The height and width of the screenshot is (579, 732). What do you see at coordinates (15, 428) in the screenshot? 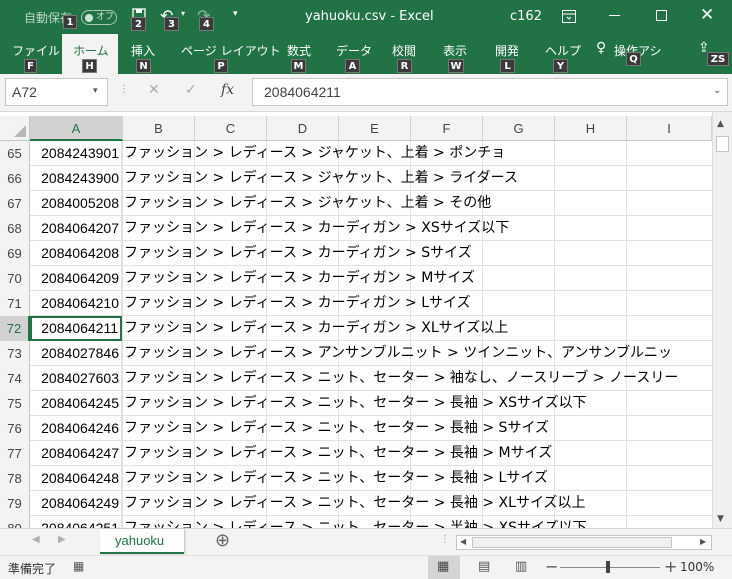
I see `row-header: 76` at bounding box center [15, 428].